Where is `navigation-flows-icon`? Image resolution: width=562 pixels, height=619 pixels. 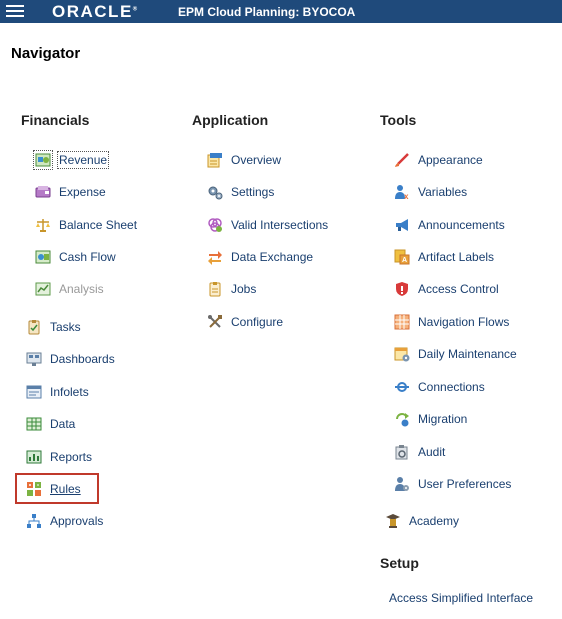
navigation-flows-icon is located at coordinates (402, 322).